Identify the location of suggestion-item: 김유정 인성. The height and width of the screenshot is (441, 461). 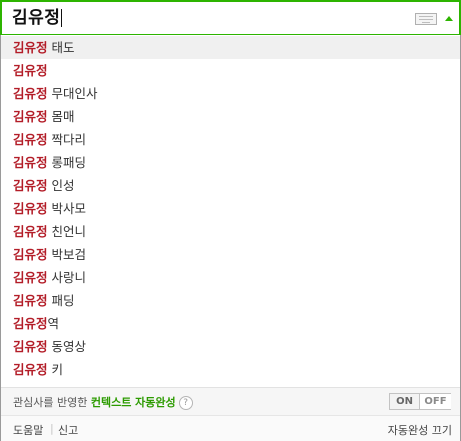
(230, 185).